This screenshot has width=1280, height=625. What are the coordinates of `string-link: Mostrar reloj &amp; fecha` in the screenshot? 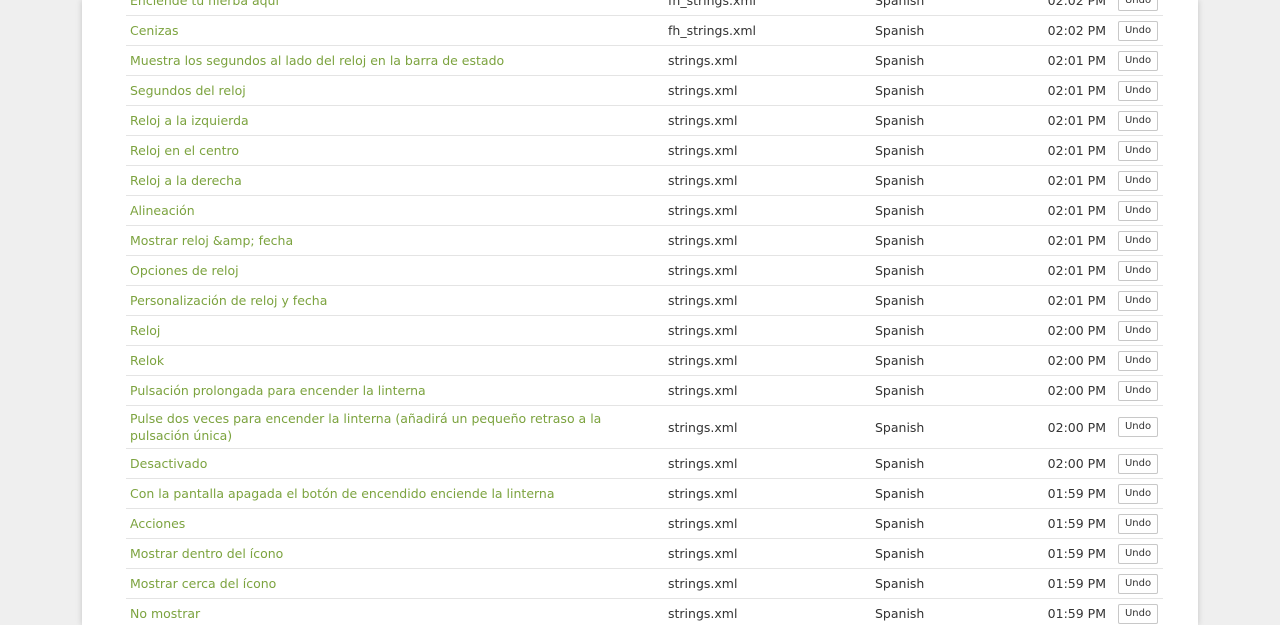 It's located at (211, 240).